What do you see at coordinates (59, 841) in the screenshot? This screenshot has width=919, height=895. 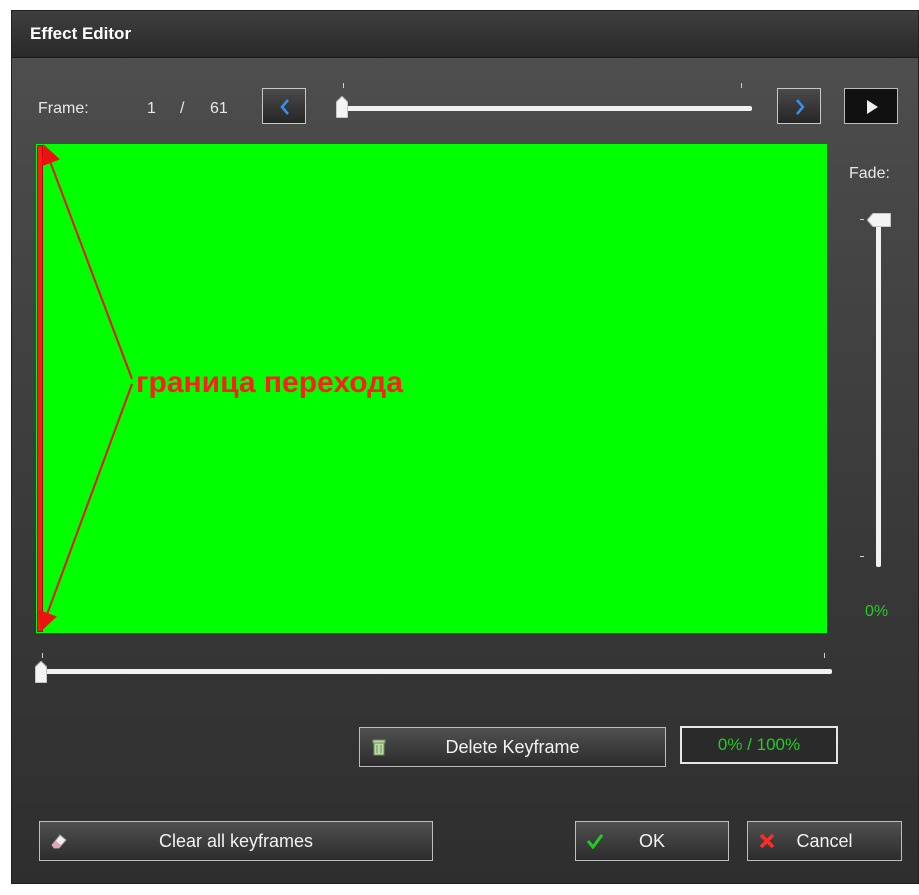 I see `eraser-icon` at bounding box center [59, 841].